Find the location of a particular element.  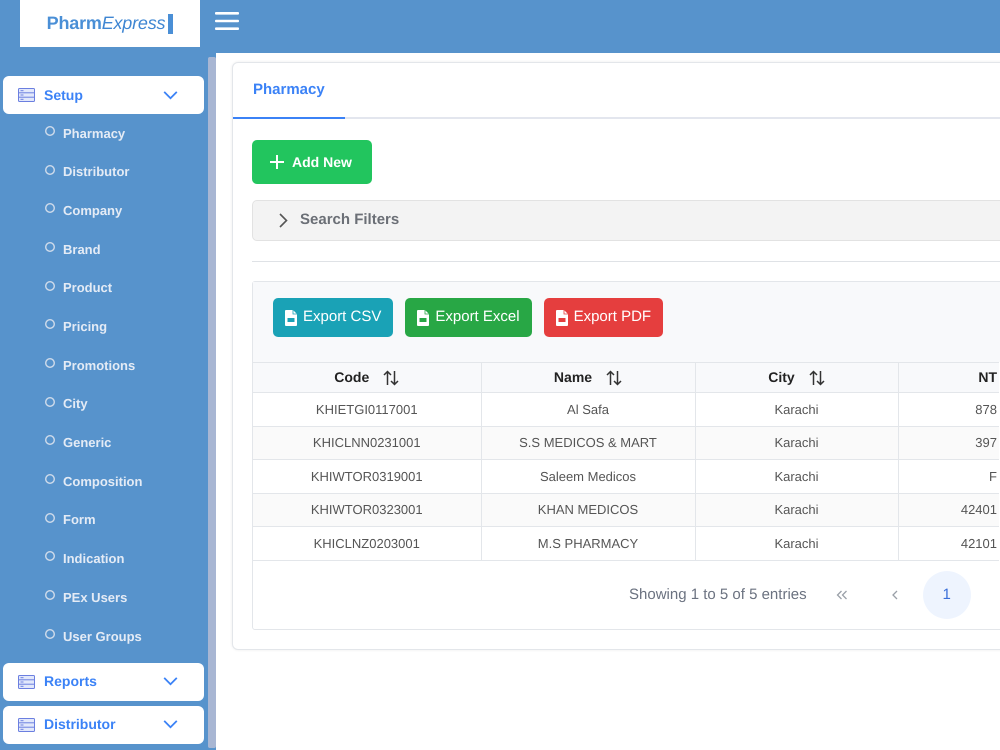

plus-icon is located at coordinates (277, 162).